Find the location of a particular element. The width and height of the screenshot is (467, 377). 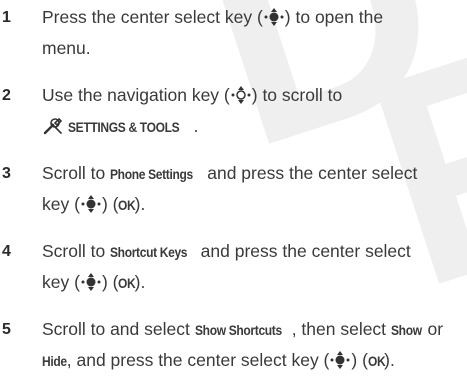

menu-option: Shortcut Keys is located at coordinates (149, 252).